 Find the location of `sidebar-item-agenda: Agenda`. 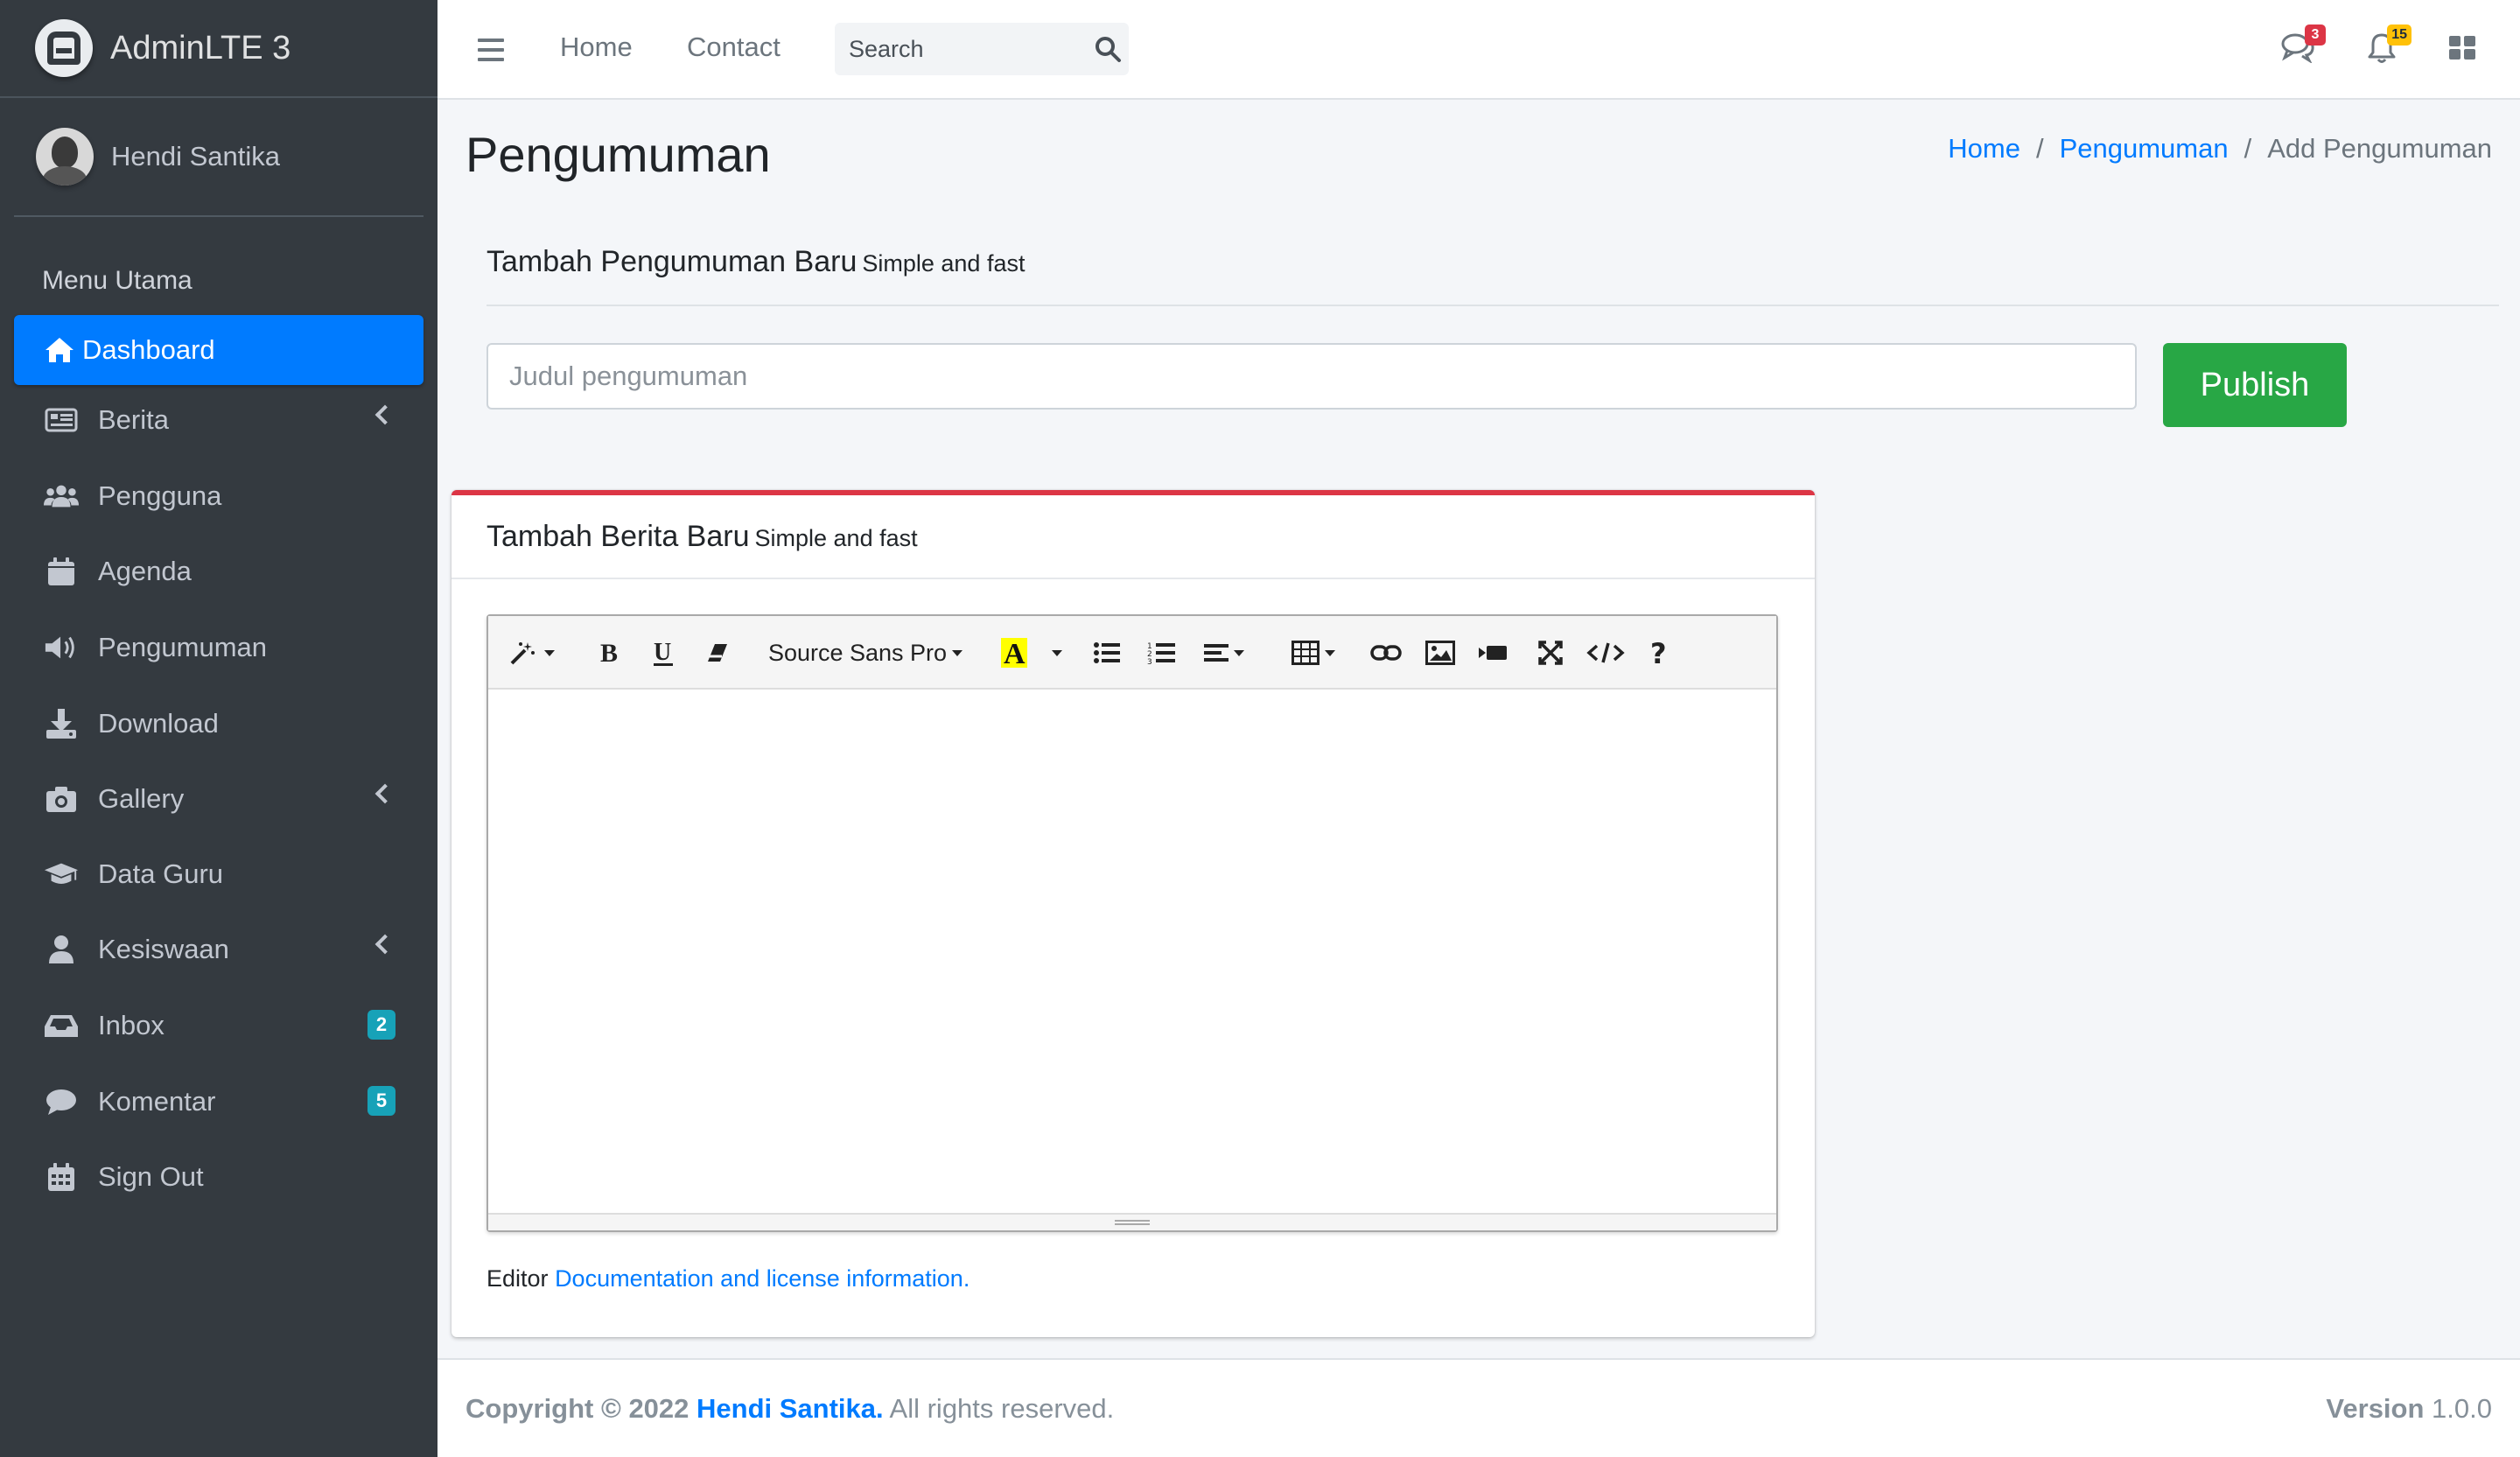

sidebar-item-agenda: Agenda is located at coordinates (219, 571).